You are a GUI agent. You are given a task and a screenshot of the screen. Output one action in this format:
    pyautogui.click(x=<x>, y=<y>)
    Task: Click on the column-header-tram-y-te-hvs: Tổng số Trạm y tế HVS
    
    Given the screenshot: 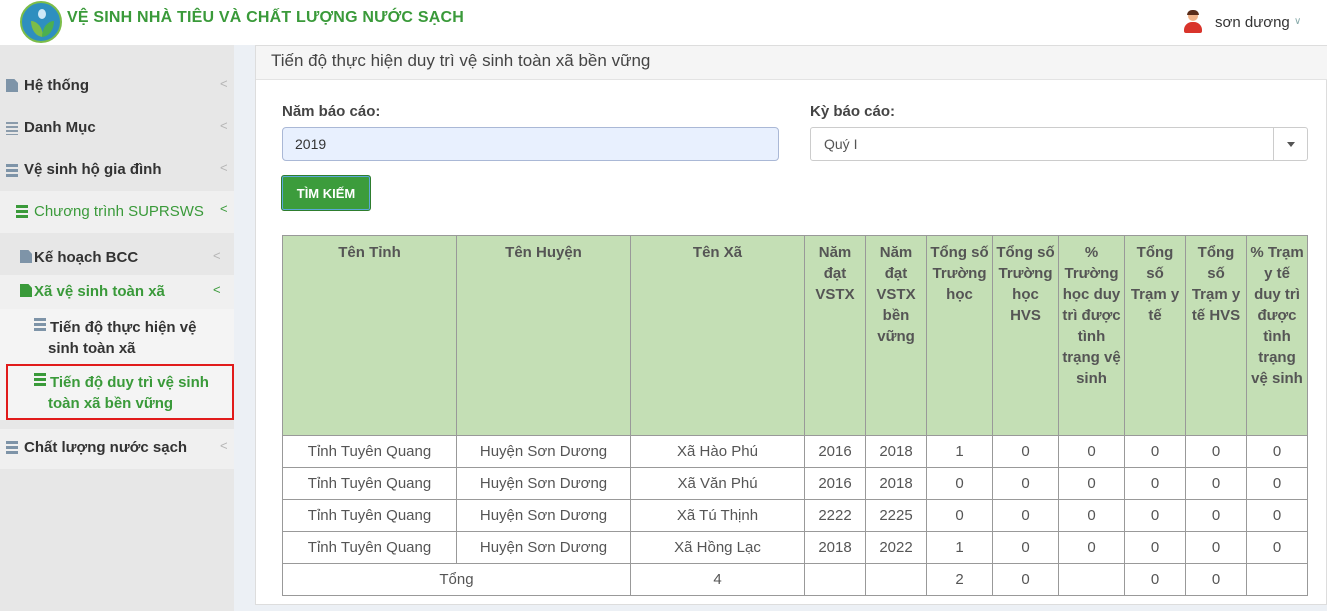 What is the action you would take?
    pyautogui.click(x=1216, y=335)
    